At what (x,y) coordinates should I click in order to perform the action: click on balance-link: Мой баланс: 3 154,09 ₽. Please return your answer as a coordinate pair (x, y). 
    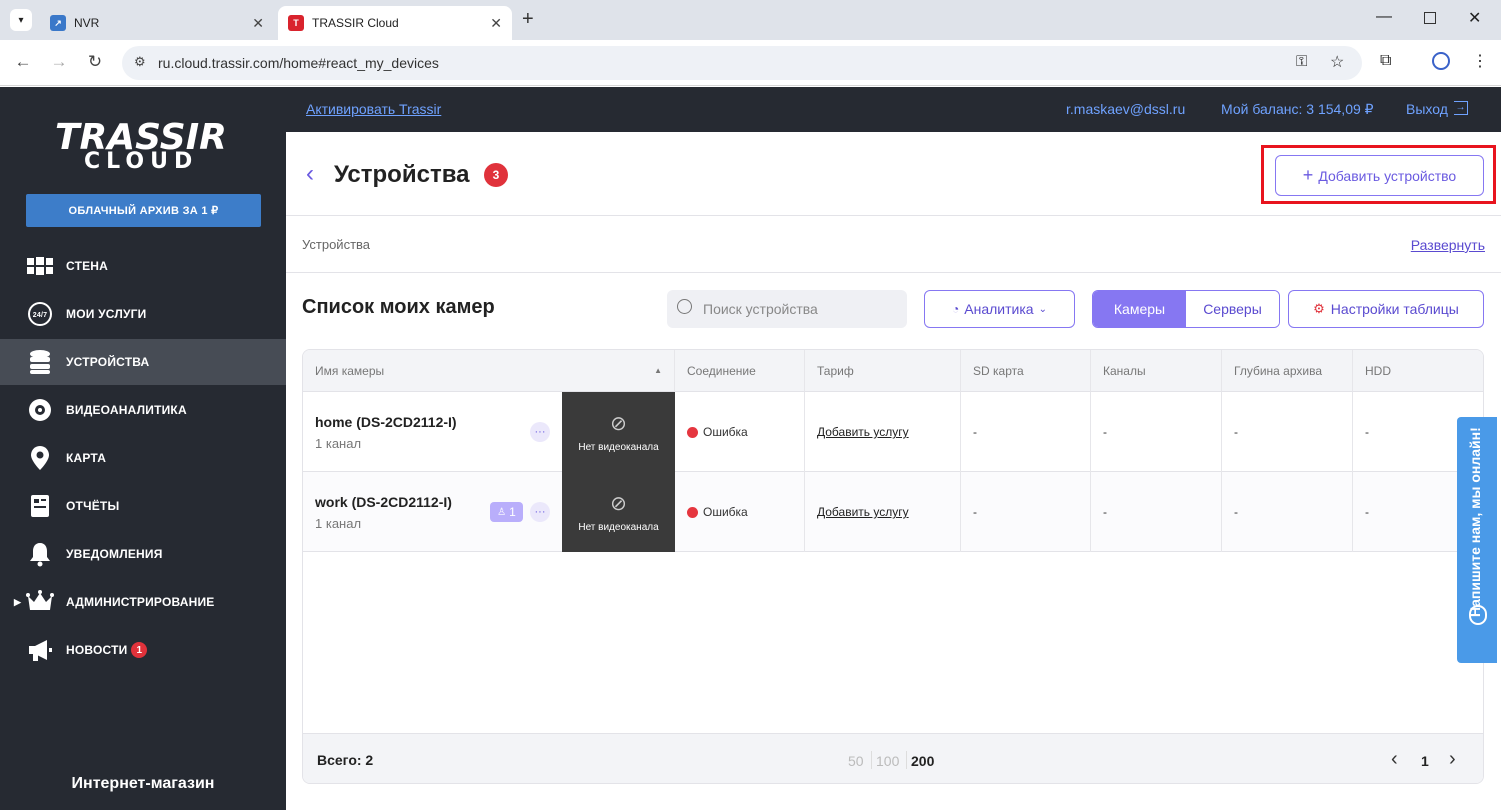
    Looking at the image, I should click on (1297, 109).